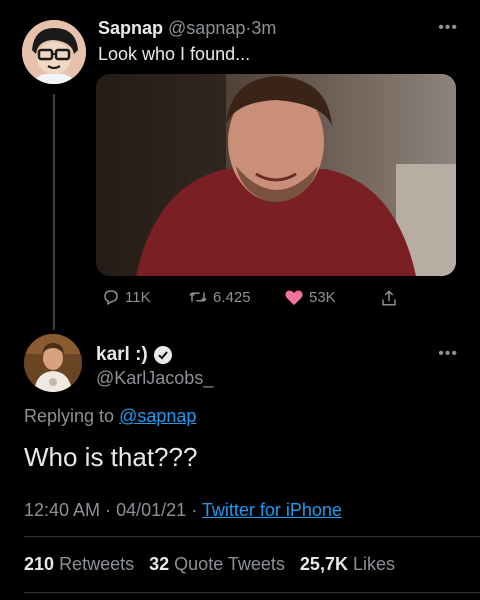  Describe the element at coordinates (232, 297) in the screenshot. I see `retweet-count: 6.425` at that location.